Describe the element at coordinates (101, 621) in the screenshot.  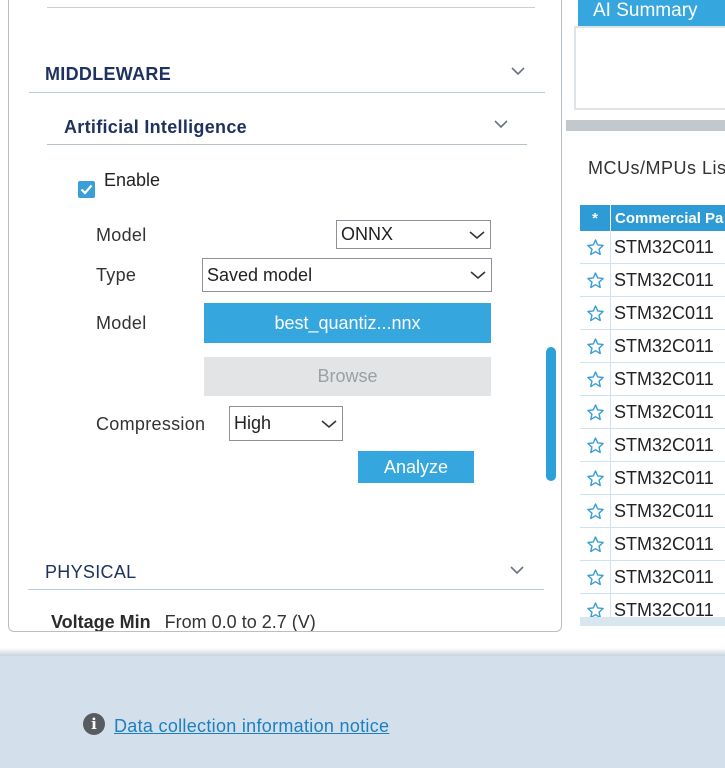
I see `voltage-label: Voltage Min` at that location.